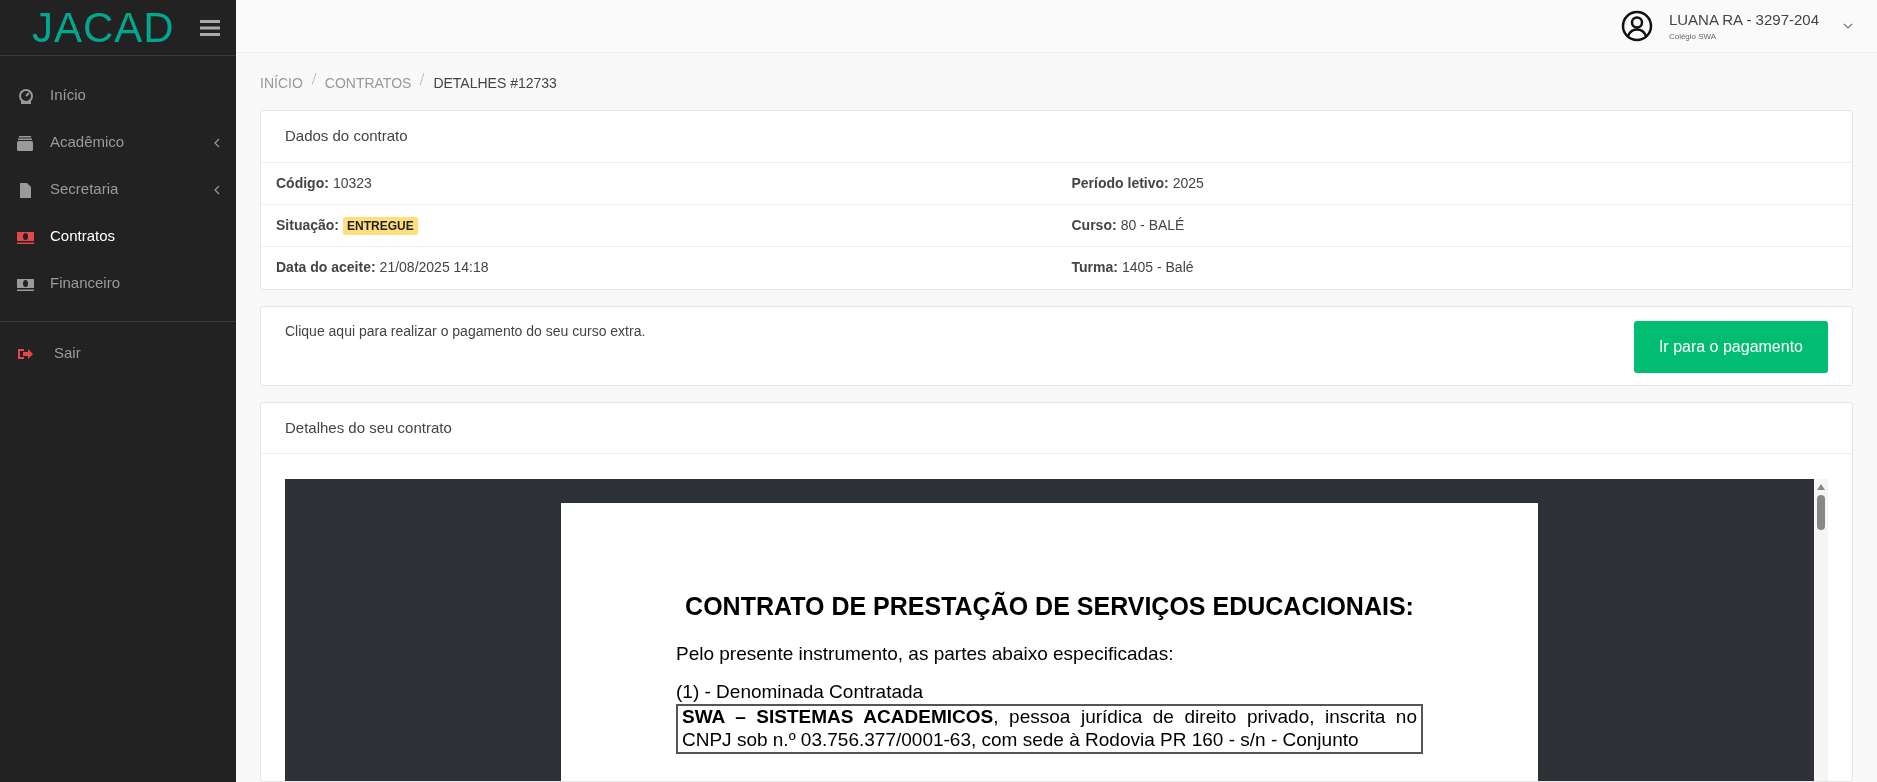  Describe the element at coordinates (118, 236) in the screenshot. I see `sidebar-item: Contratos` at that location.